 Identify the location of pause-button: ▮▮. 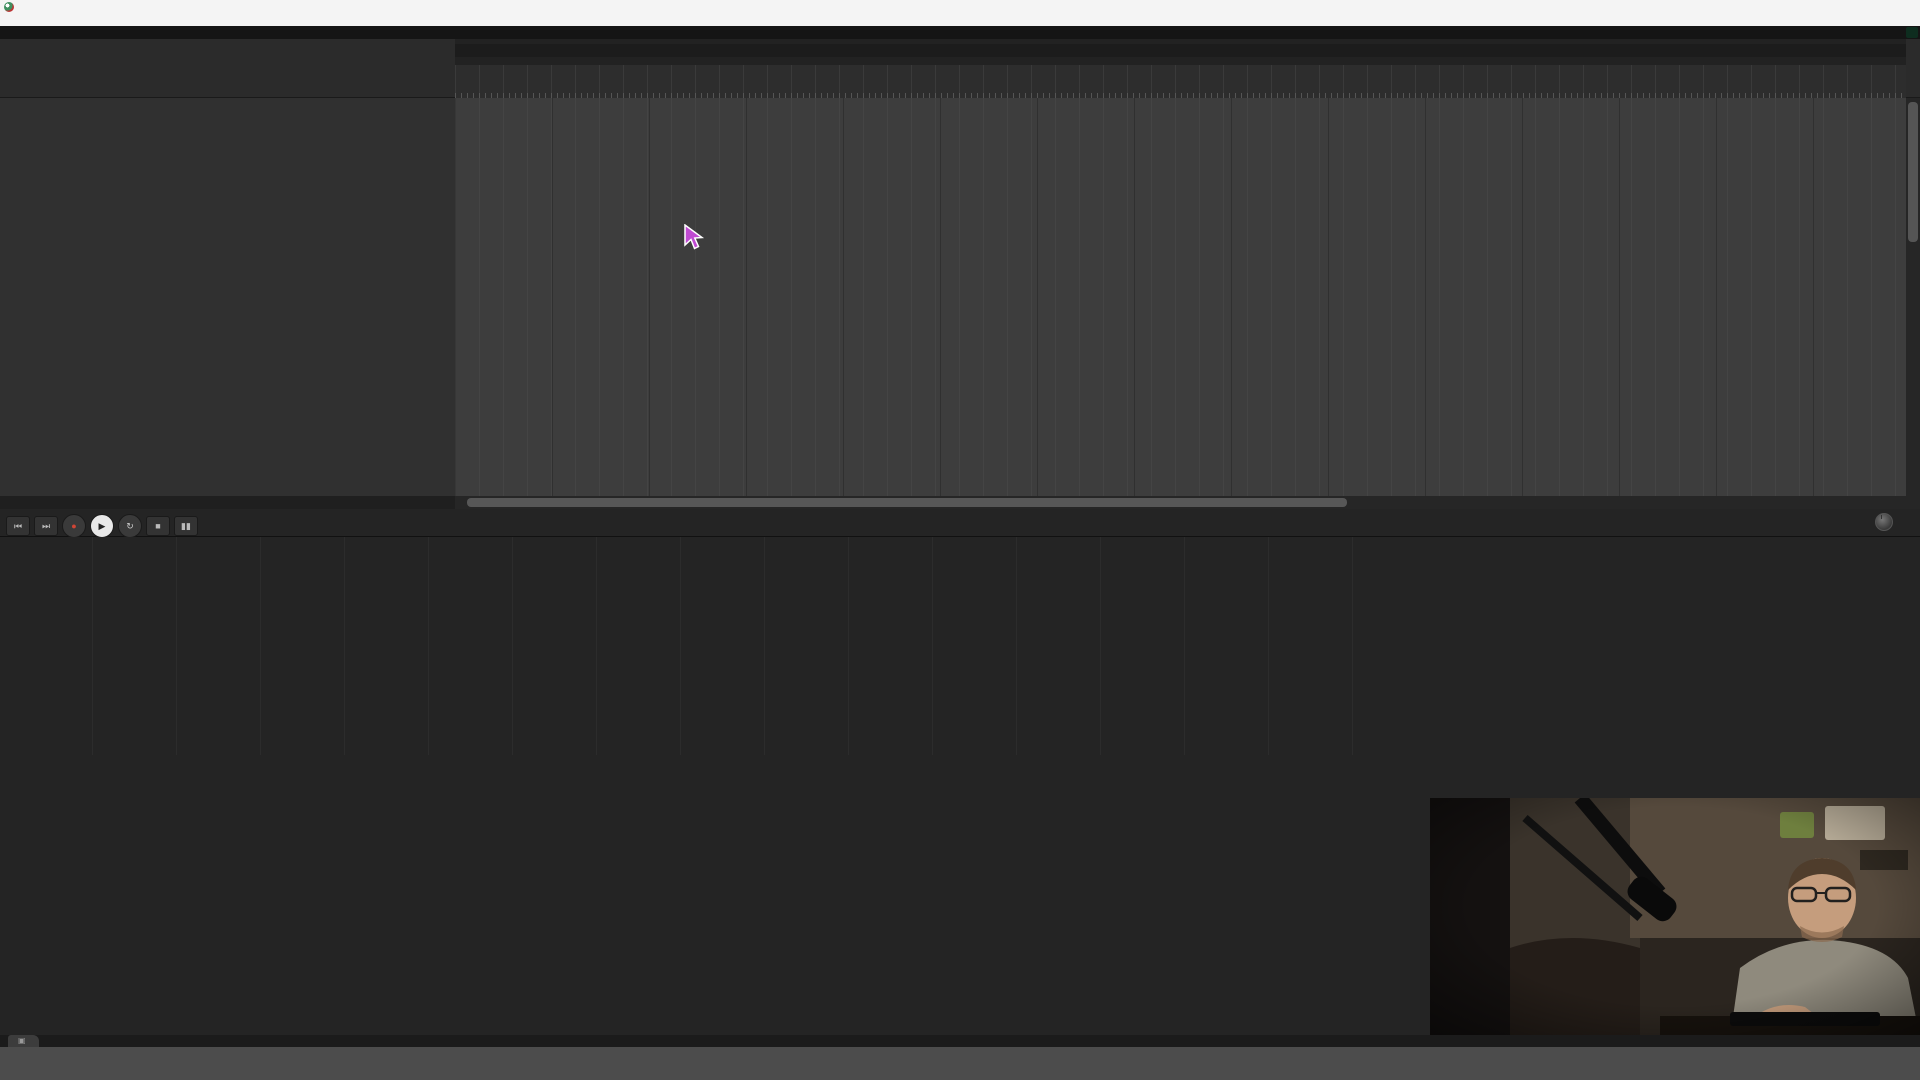
(186, 526).